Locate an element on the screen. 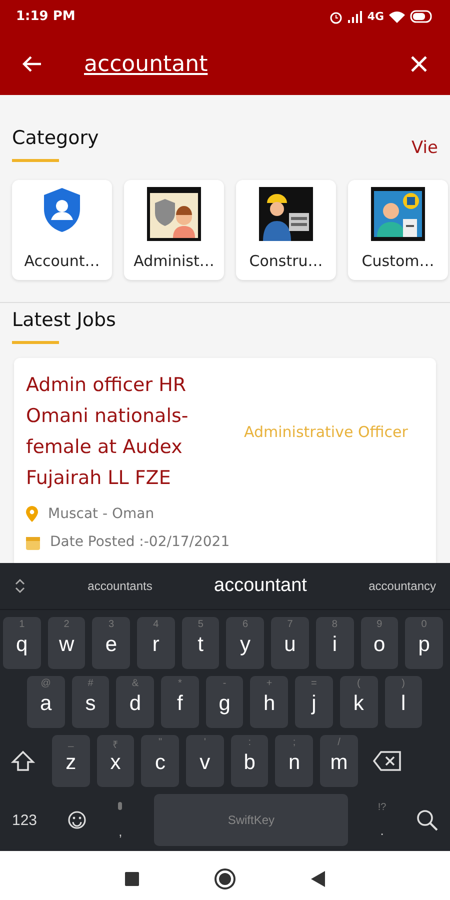 The width and height of the screenshot is (450, 900). keyboard-key: 4 r is located at coordinates (156, 643).